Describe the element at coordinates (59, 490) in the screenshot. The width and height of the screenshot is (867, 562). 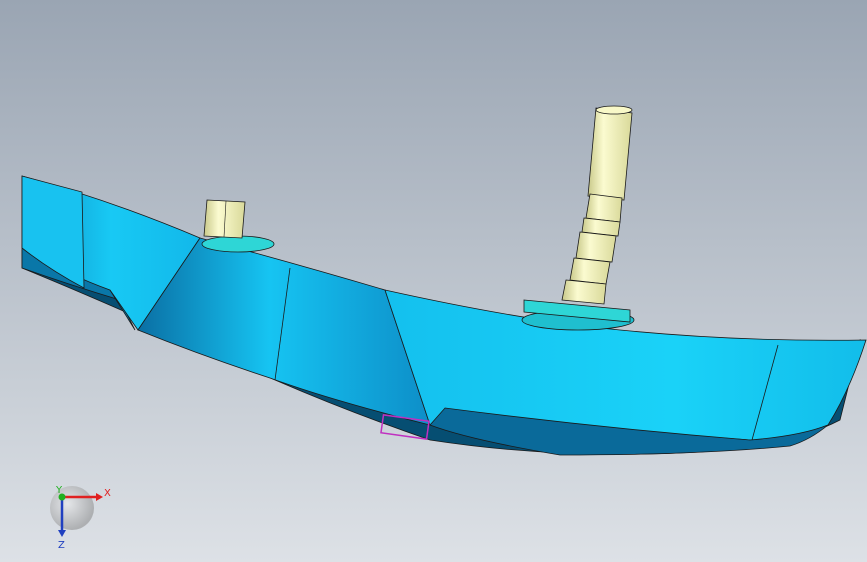
I see `triad-y-label: Y` at that location.